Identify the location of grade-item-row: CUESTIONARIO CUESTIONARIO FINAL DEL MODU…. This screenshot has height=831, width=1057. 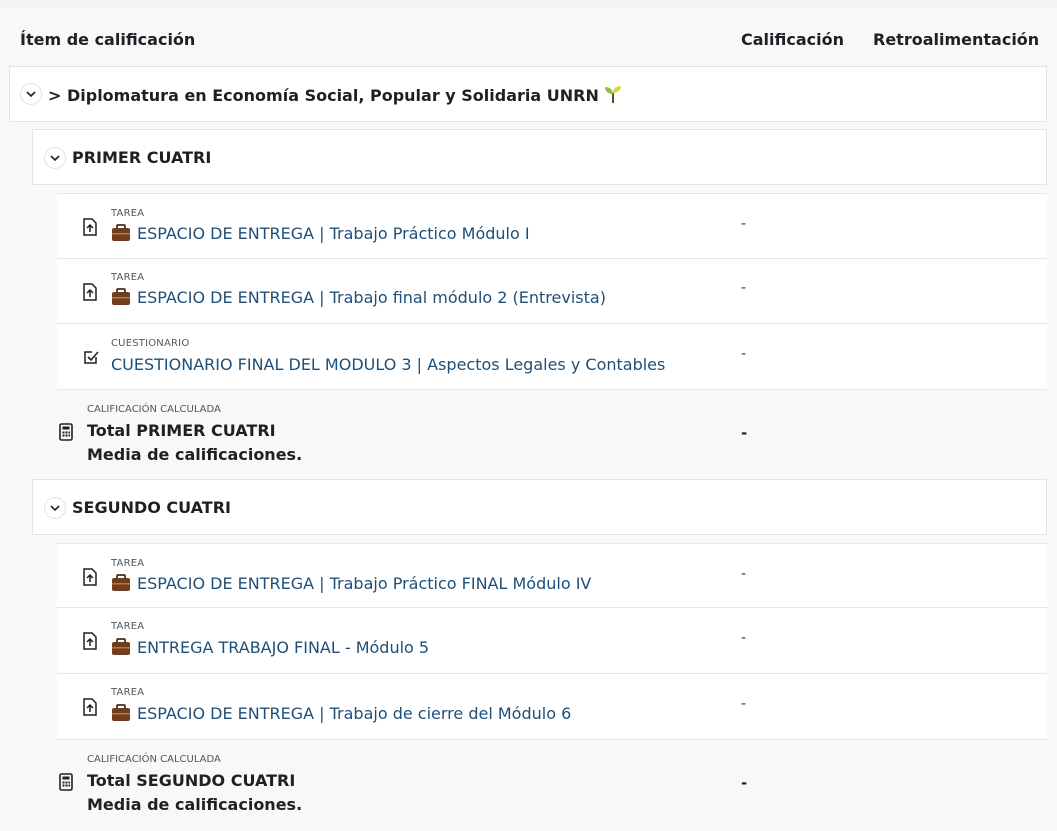
(552, 357).